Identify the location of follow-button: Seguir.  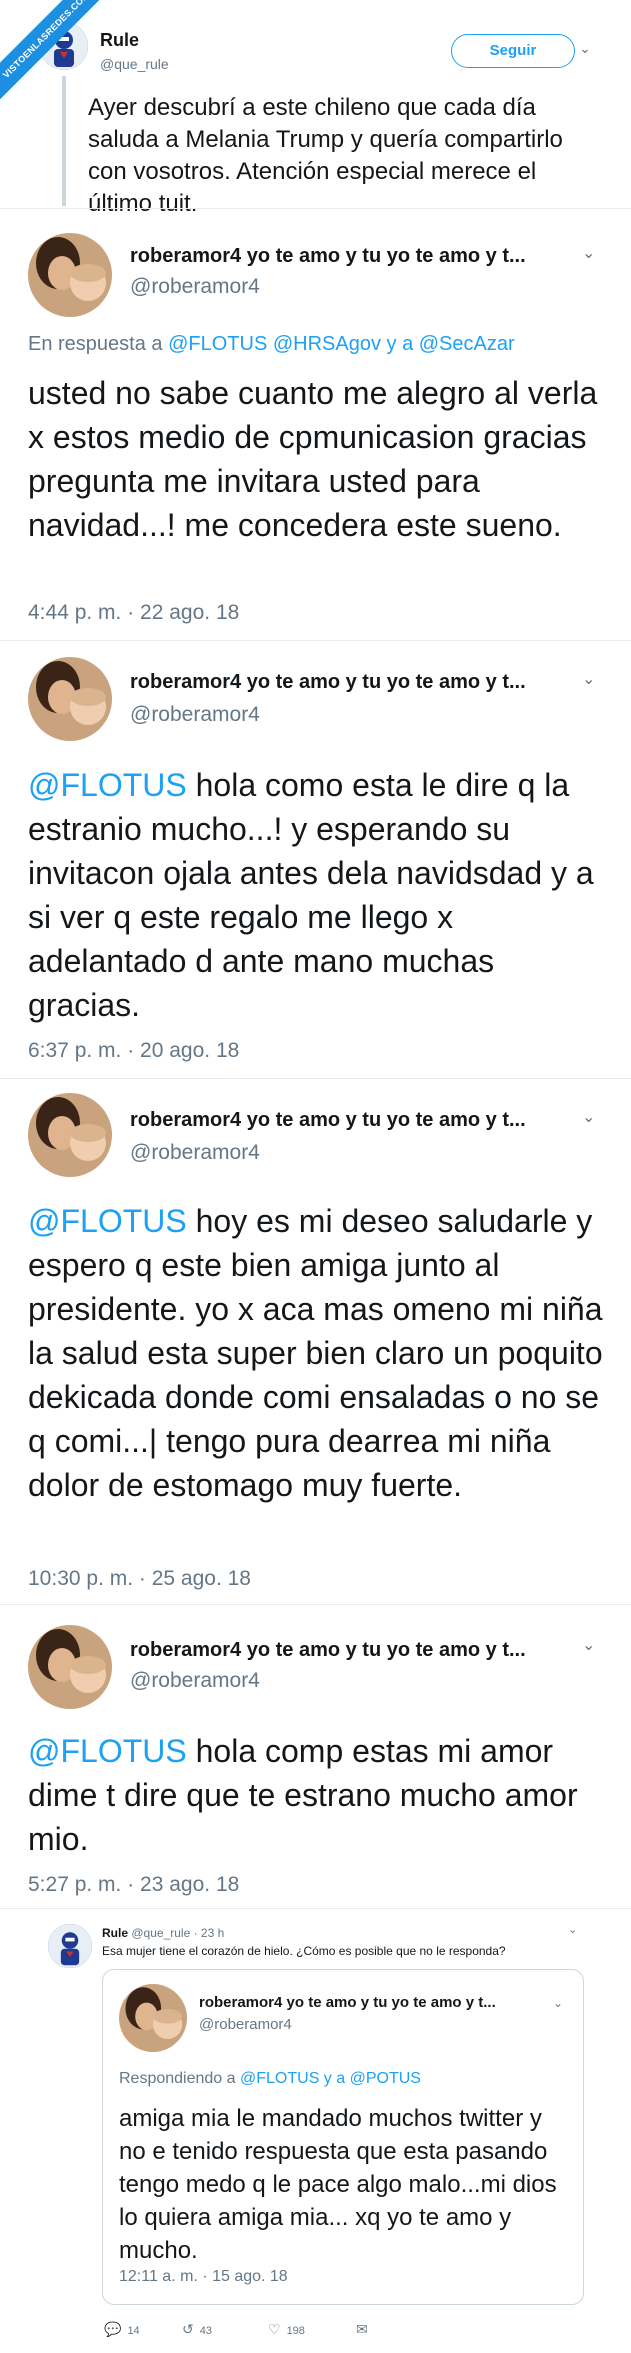
(513, 51).